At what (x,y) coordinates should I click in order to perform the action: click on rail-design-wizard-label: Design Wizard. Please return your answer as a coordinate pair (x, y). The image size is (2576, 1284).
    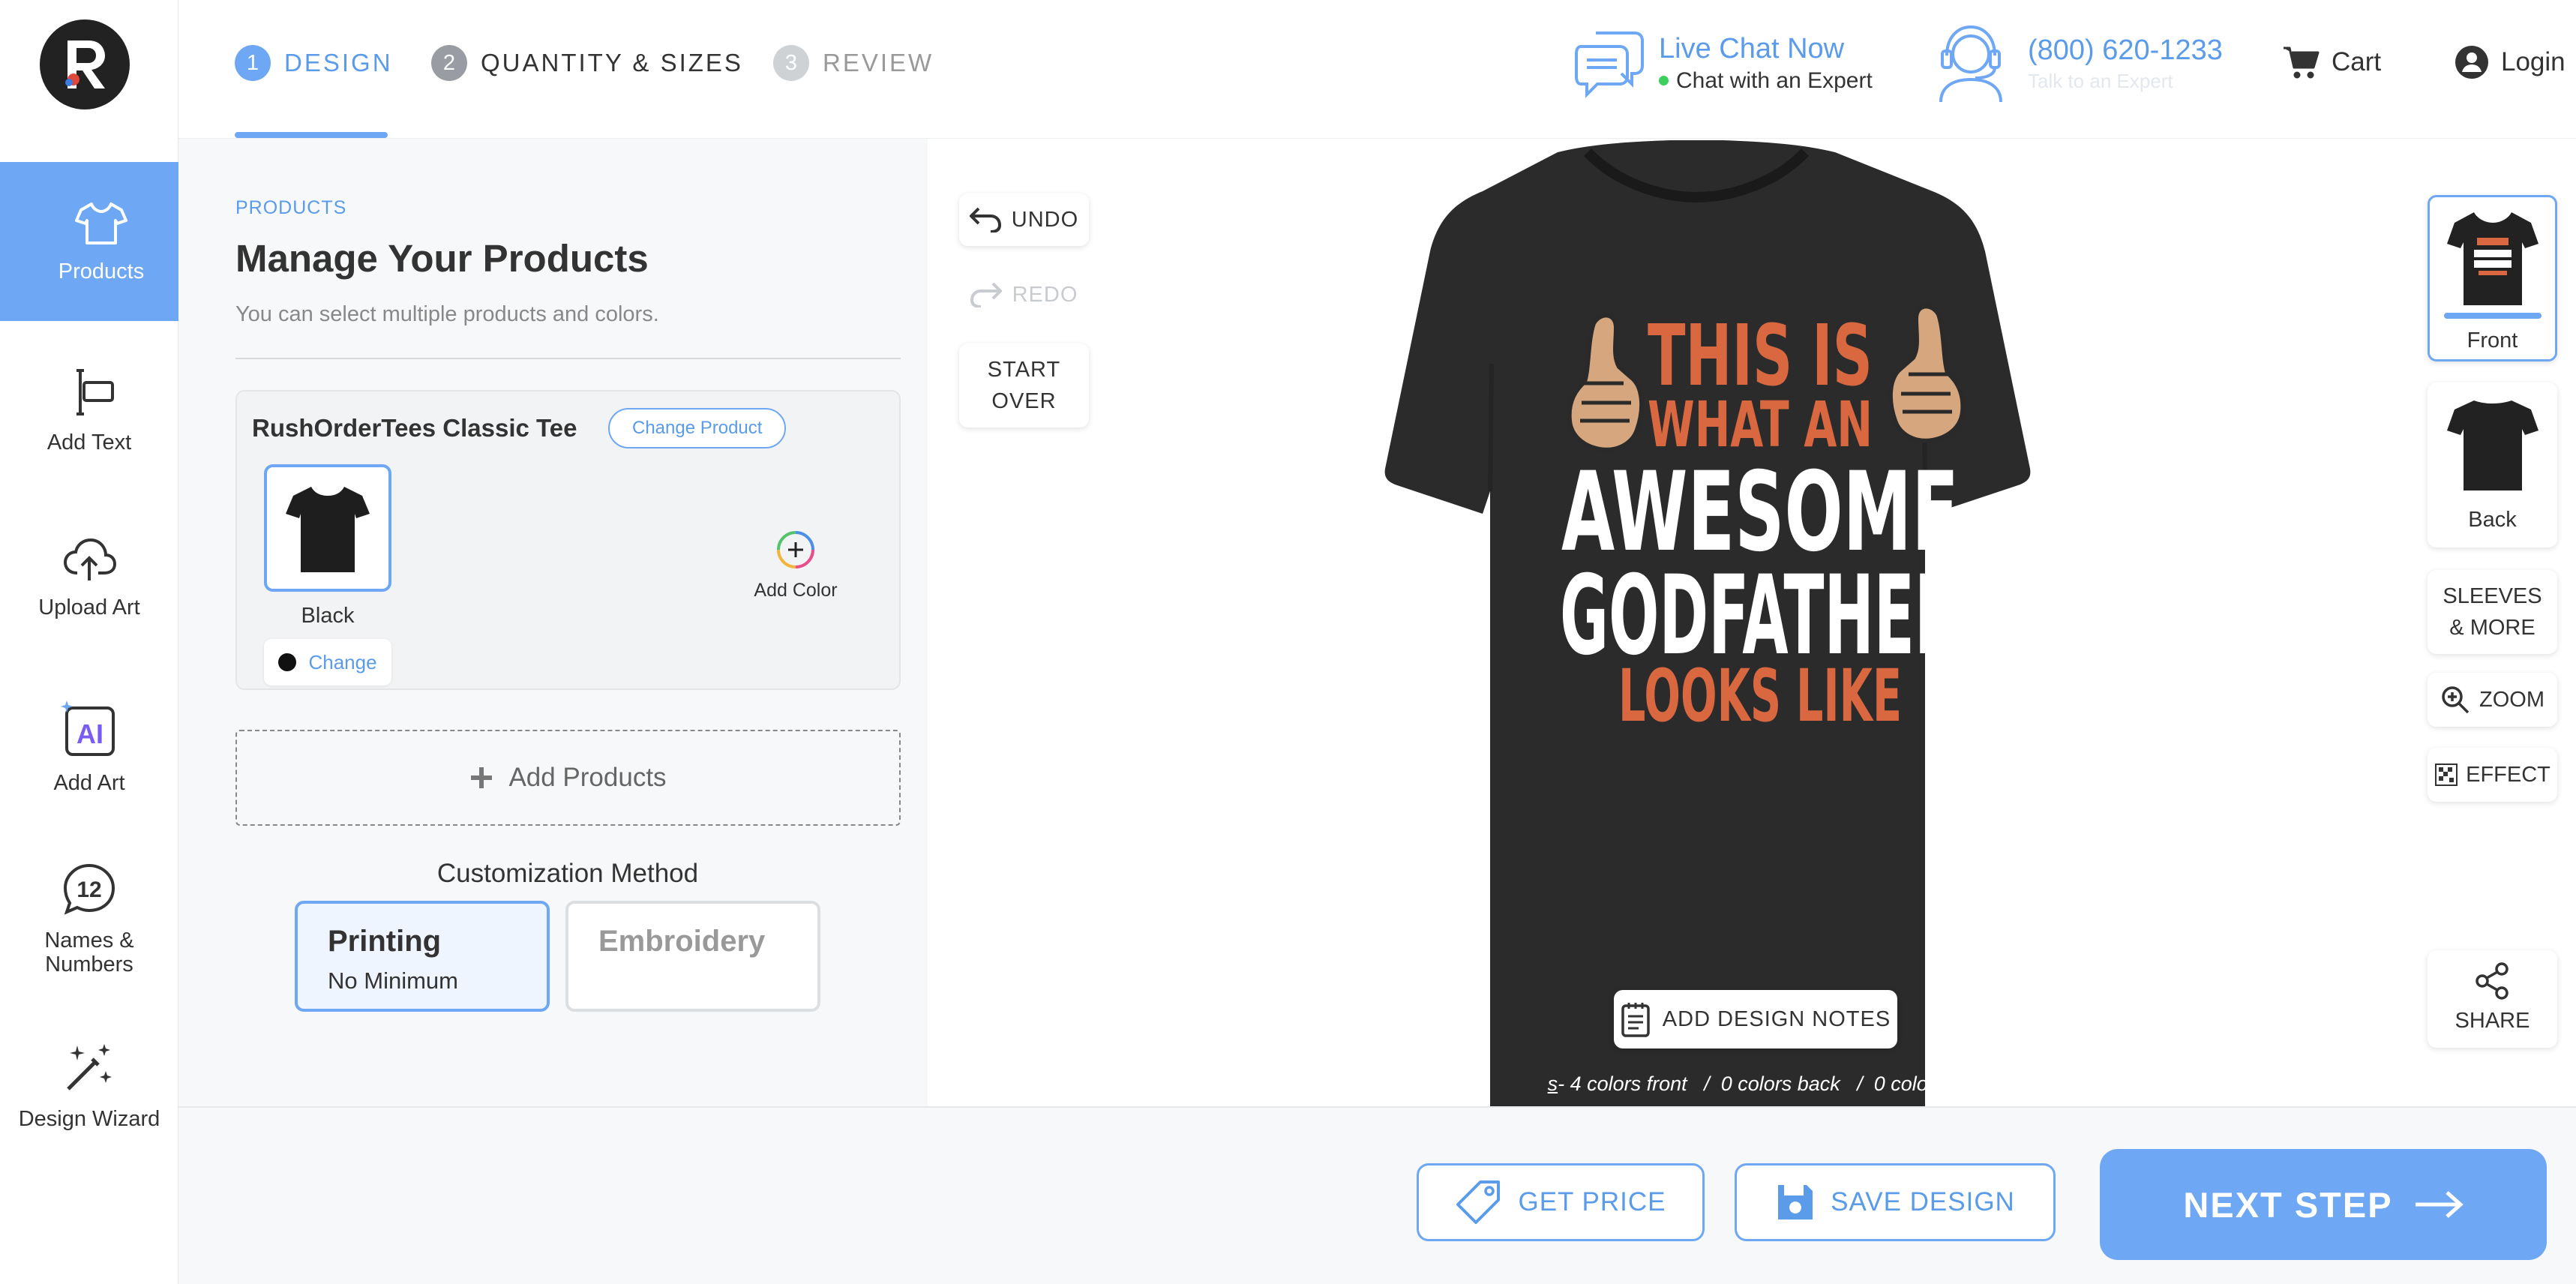
    Looking at the image, I should click on (89, 1119).